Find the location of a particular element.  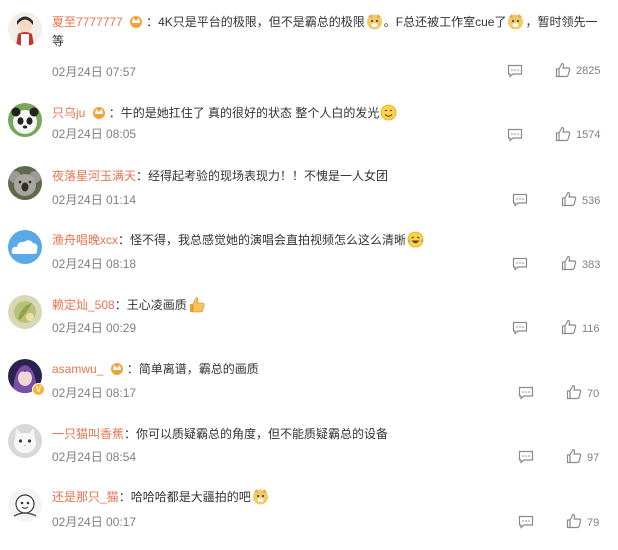

comment-username: 一只猫叫香蕉 is located at coordinates (88, 434).